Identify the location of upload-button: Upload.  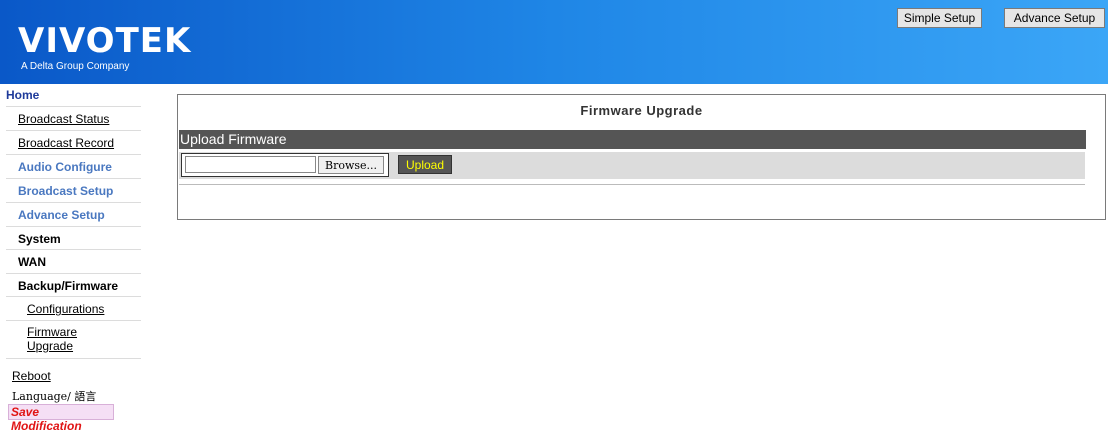
(425, 164).